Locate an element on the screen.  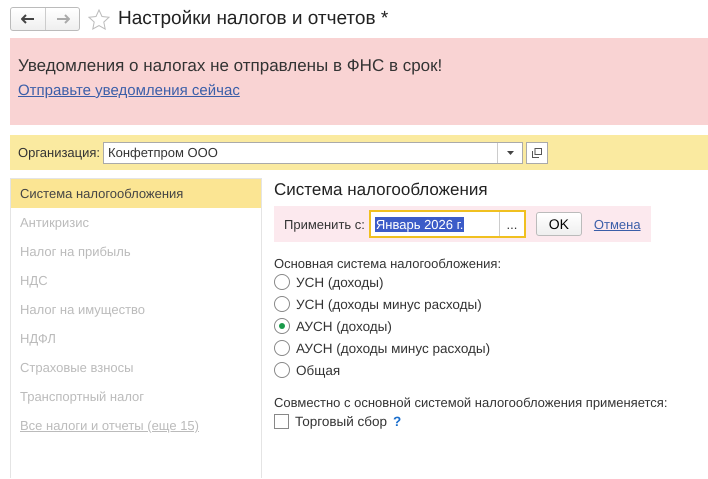
section-title: Система налогообложения is located at coordinates (381, 190).